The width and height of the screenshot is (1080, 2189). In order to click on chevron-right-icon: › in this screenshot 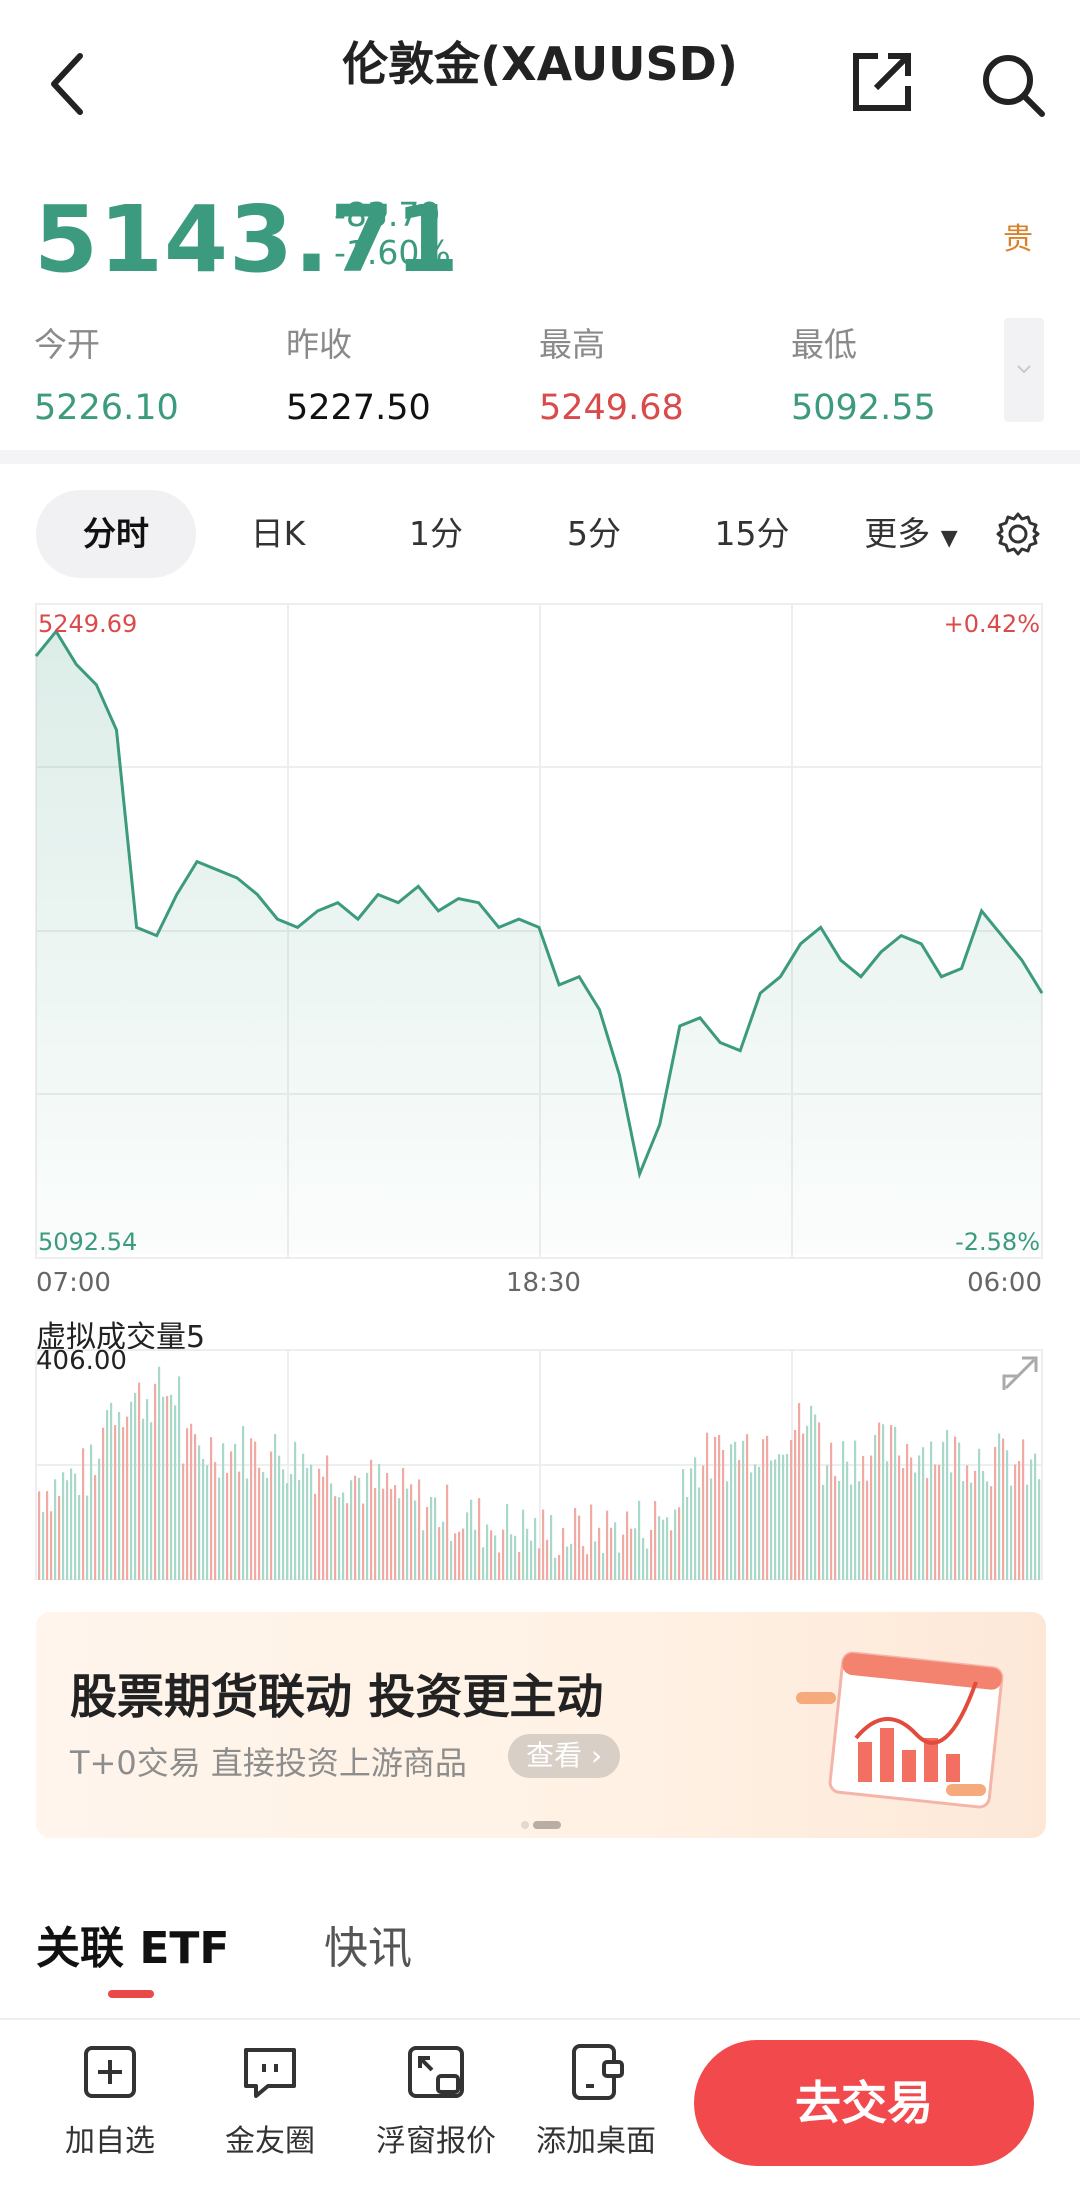, I will do `click(596, 1755)`.